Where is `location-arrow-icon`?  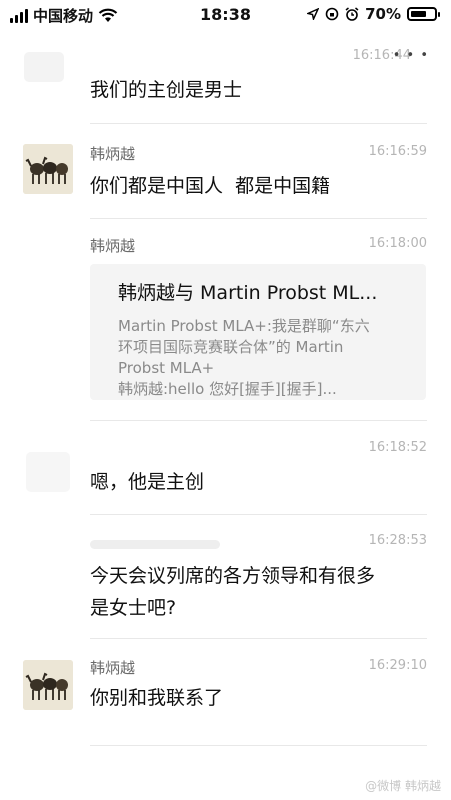 location-arrow-icon is located at coordinates (313, 14).